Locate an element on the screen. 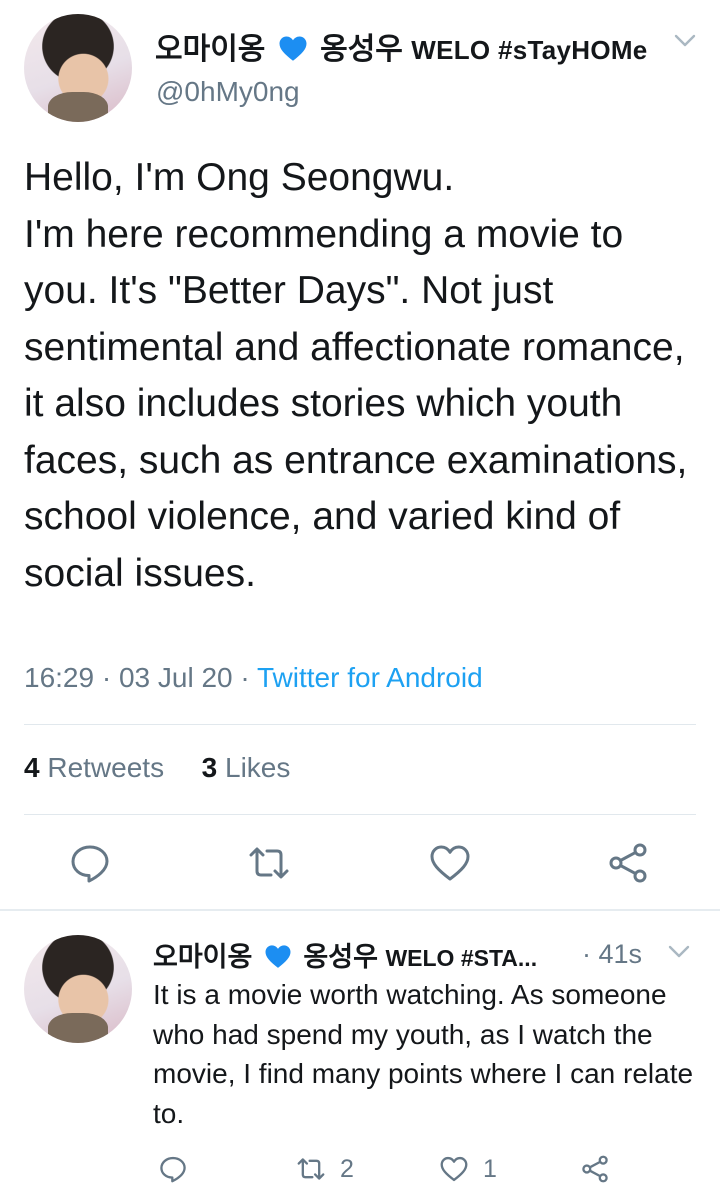 This screenshot has width=720, height=1201. share-button is located at coordinates (628, 863).